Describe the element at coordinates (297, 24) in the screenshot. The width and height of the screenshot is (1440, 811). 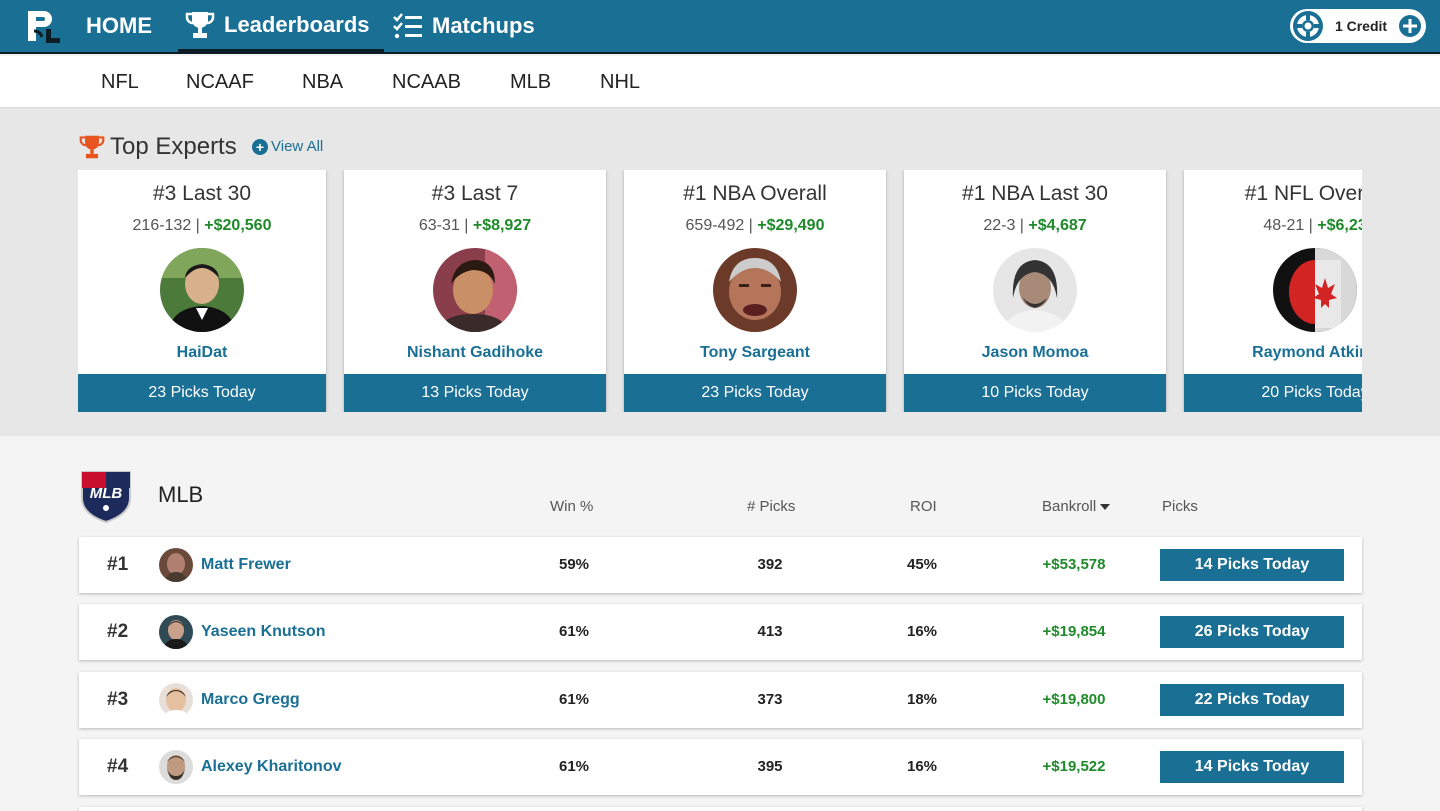
I see `nav-leaderboards-label: Leaderboards` at that location.